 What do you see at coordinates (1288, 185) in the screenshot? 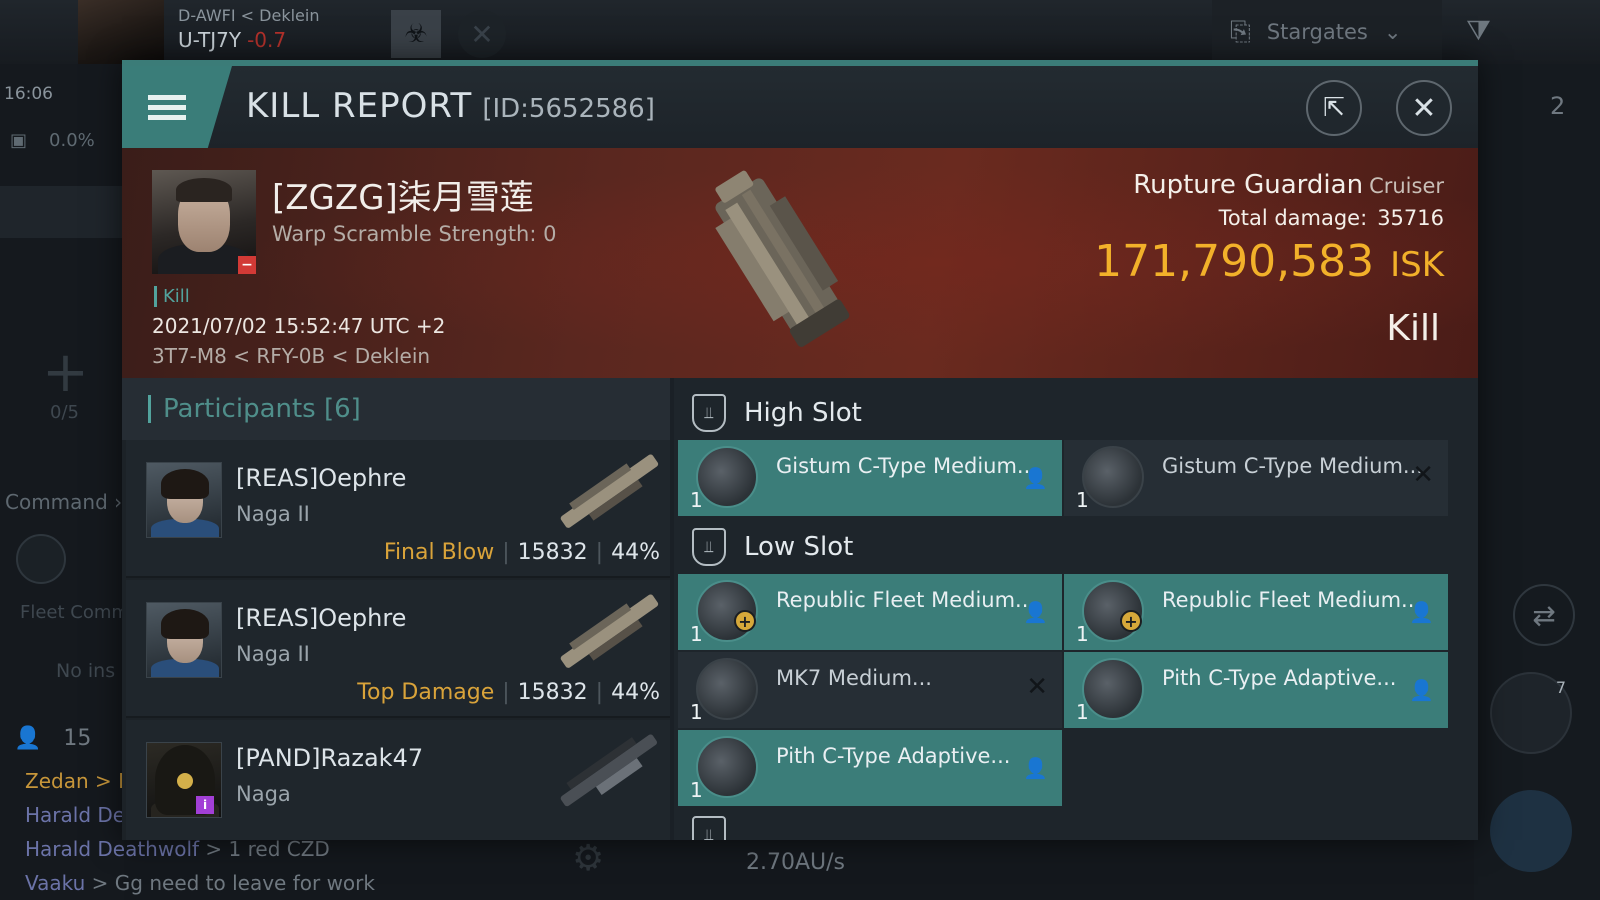
I see `ship-name: Rupture Guardian Cruiser` at bounding box center [1288, 185].